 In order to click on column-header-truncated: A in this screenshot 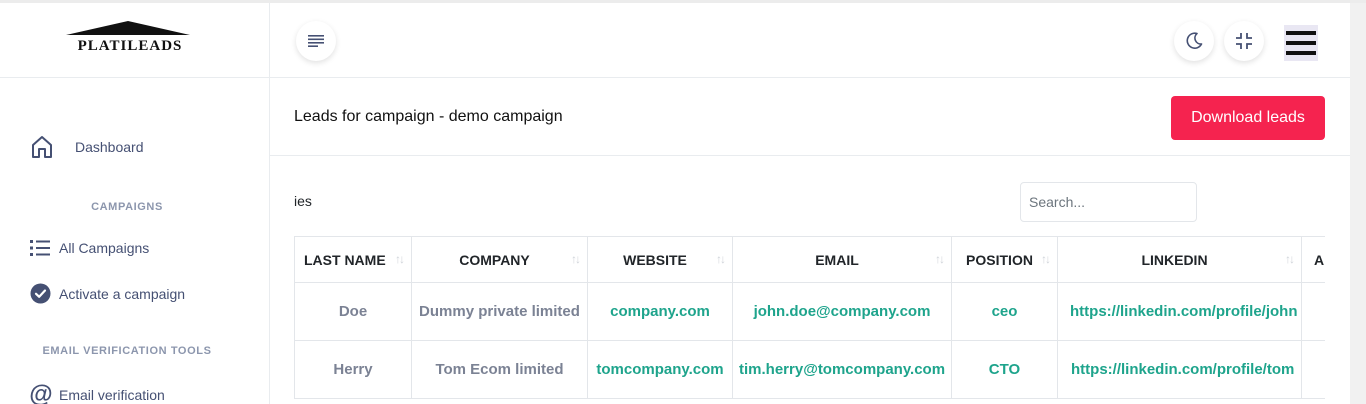, I will do `click(1313, 259)`.